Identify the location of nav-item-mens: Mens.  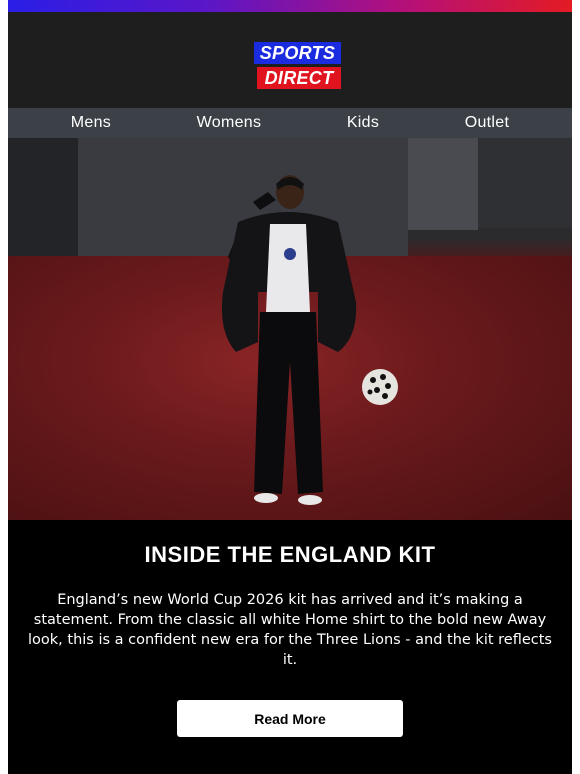
(91, 123).